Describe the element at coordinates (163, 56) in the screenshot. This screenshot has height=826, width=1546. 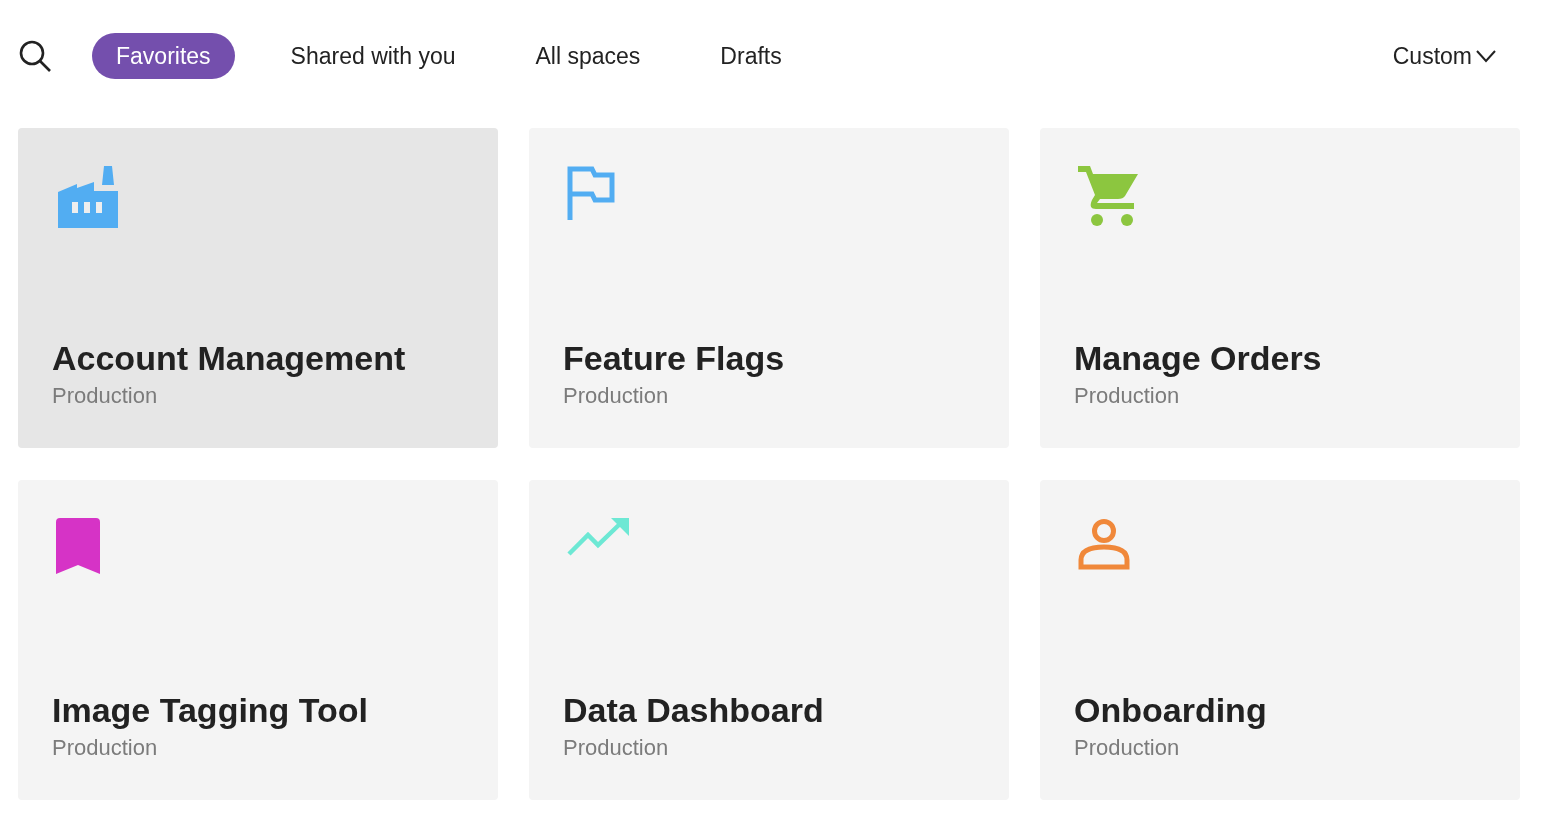
I see `tab: Favorites` at that location.